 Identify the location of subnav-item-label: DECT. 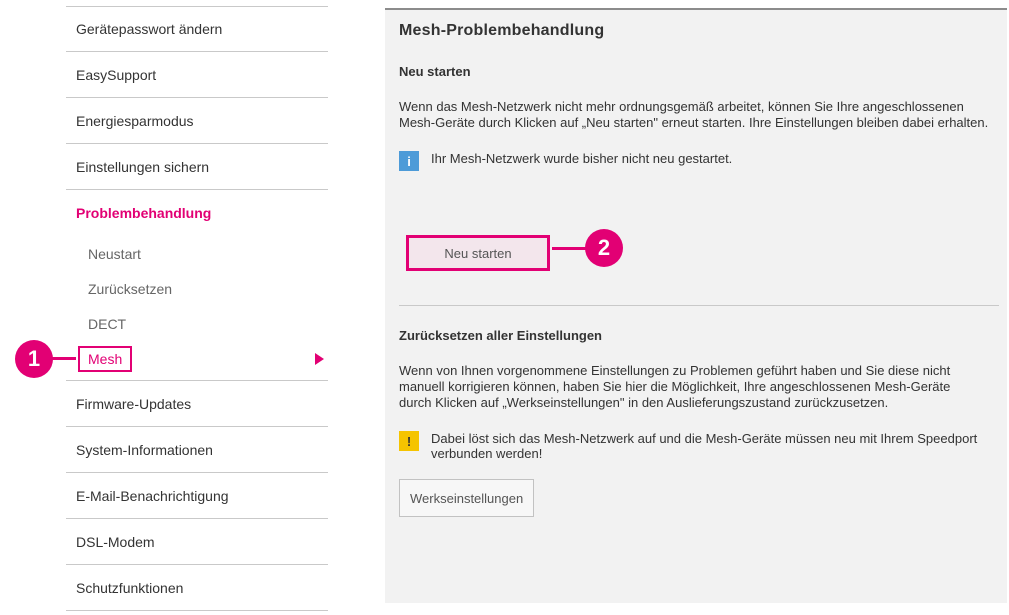
(107, 323).